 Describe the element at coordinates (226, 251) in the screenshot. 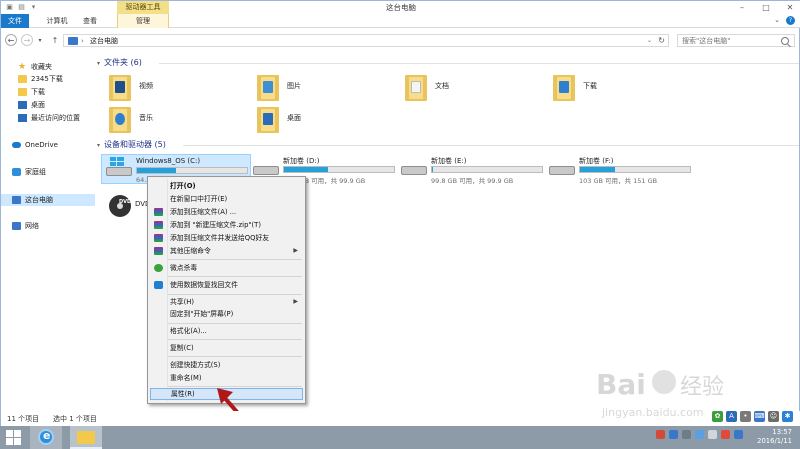

I see `menu-item-other-compress: 其他压缩命令 ▶` at that location.